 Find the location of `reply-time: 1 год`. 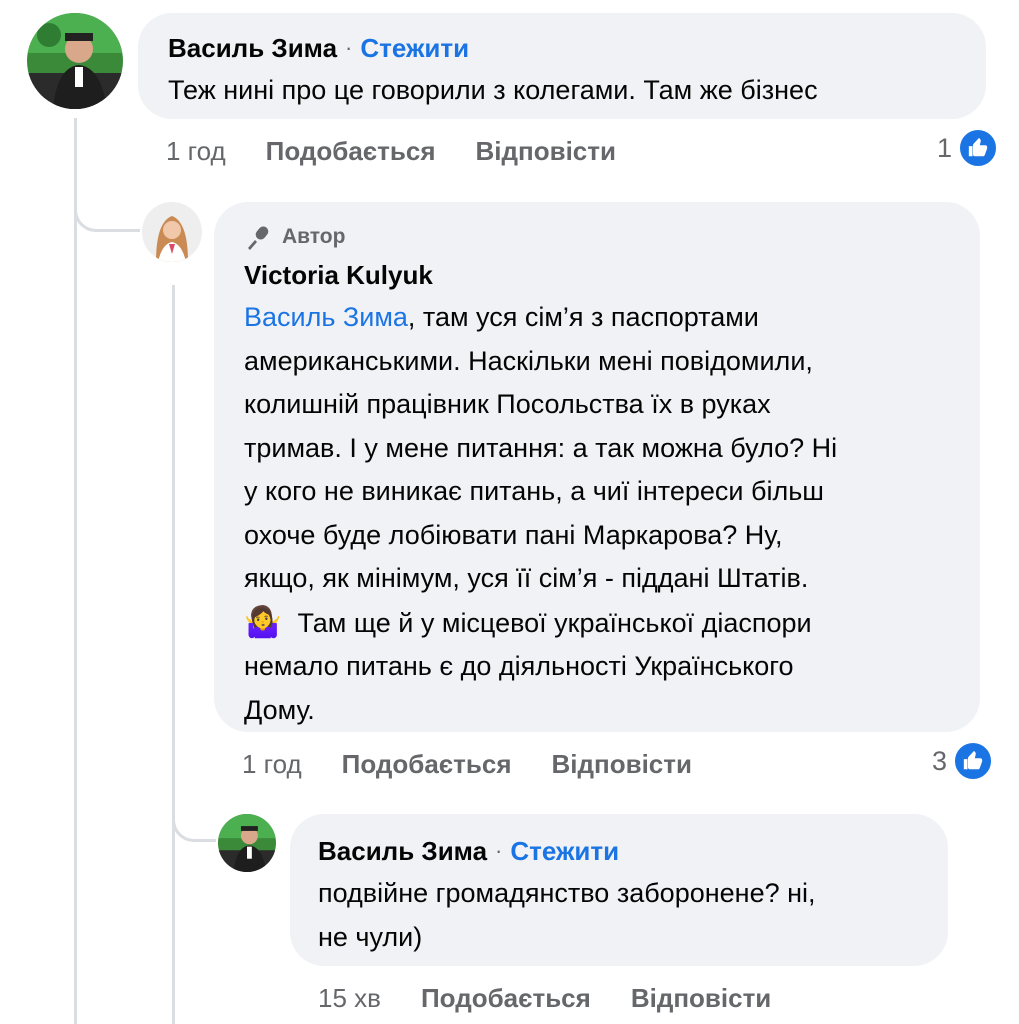

reply-time: 1 год is located at coordinates (272, 764).